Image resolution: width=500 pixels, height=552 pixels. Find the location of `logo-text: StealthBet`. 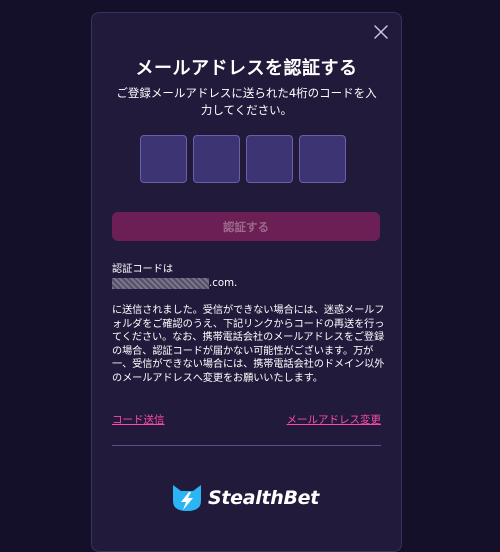

logo-text: StealthBet is located at coordinates (264, 498).